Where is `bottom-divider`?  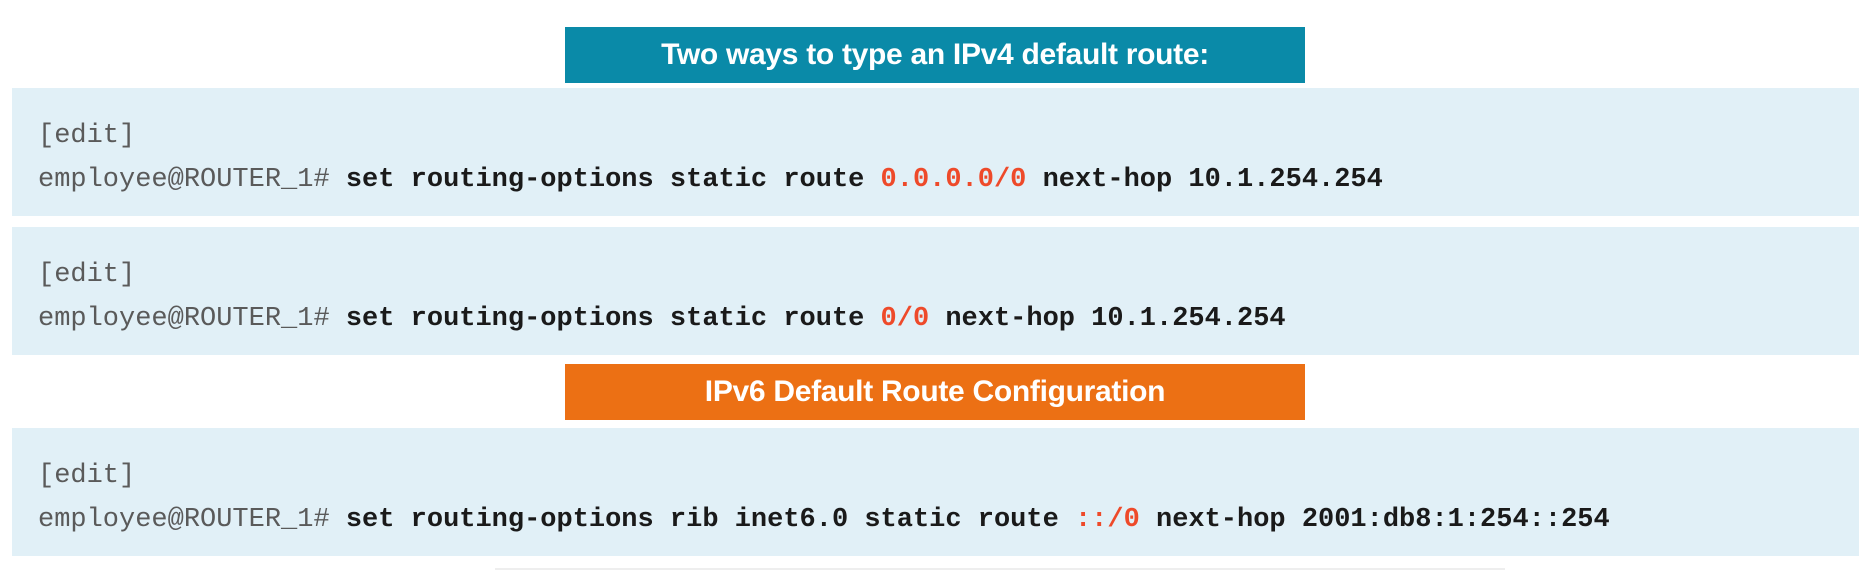 bottom-divider is located at coordinates (1000, 569).